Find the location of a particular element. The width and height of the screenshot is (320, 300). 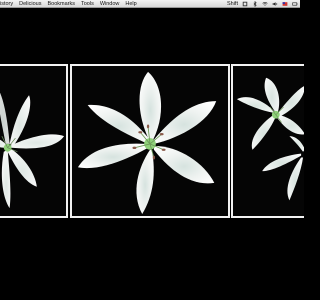

user-label: Shift is located at coordinates (232, 3).